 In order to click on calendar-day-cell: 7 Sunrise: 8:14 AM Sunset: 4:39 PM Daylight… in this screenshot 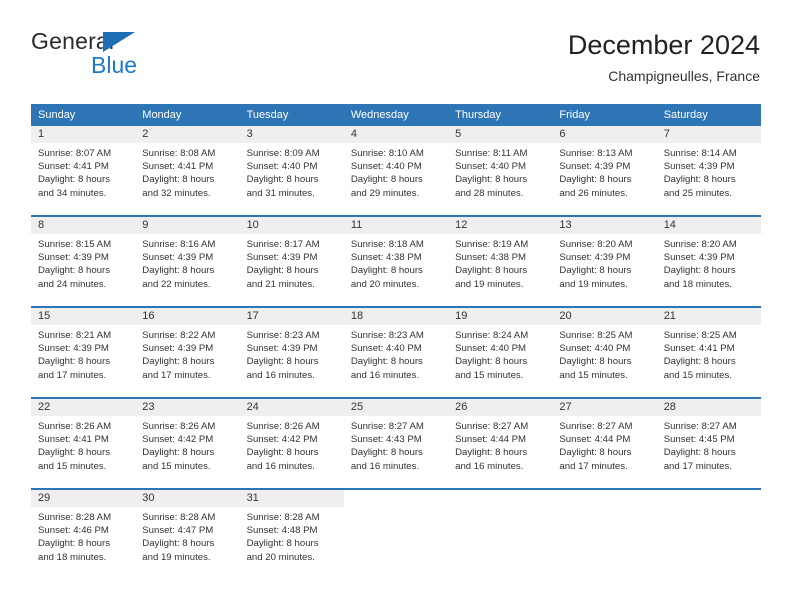, I will do `click(708, 170)`.